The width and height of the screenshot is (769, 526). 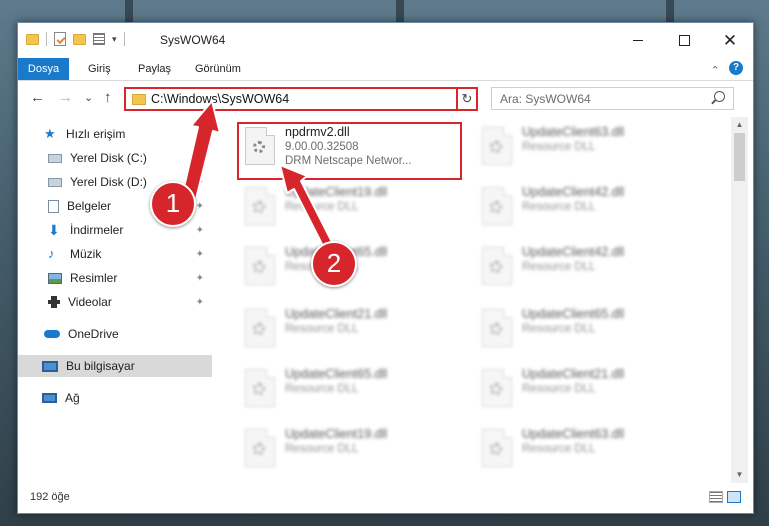 I want to click on folder-icon, so click(x=32, y=39).